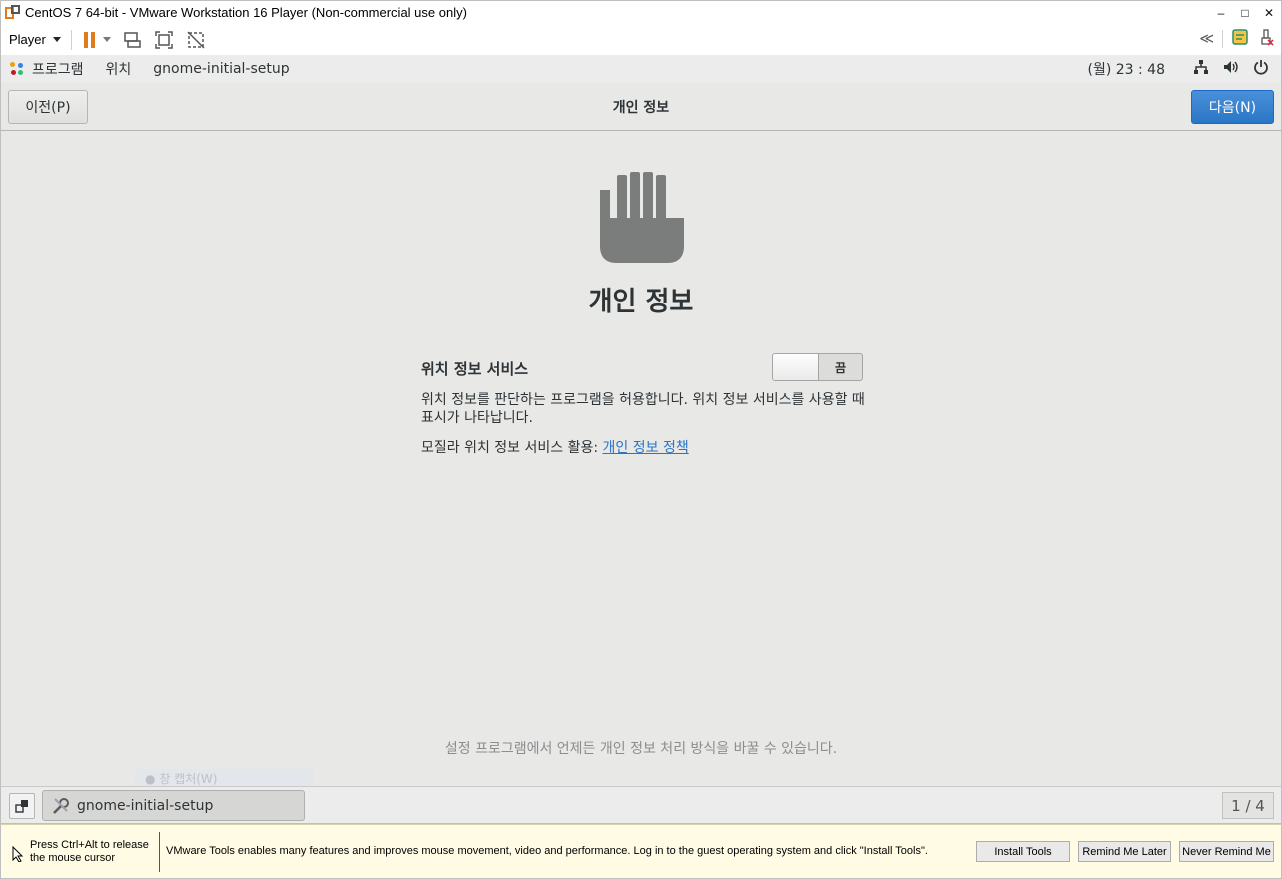  Describe the element at coordinates (1023, 851) in the screenshot. I see `install-tools-button: Install Tools` at that location.